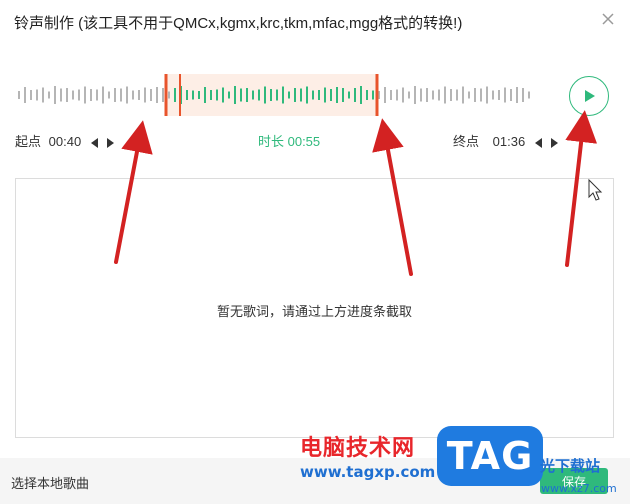 Image resolution: width=630 pixels, height=504 pixels. I want to click on watermark-tag-badge: TAG, so click(490, 456).